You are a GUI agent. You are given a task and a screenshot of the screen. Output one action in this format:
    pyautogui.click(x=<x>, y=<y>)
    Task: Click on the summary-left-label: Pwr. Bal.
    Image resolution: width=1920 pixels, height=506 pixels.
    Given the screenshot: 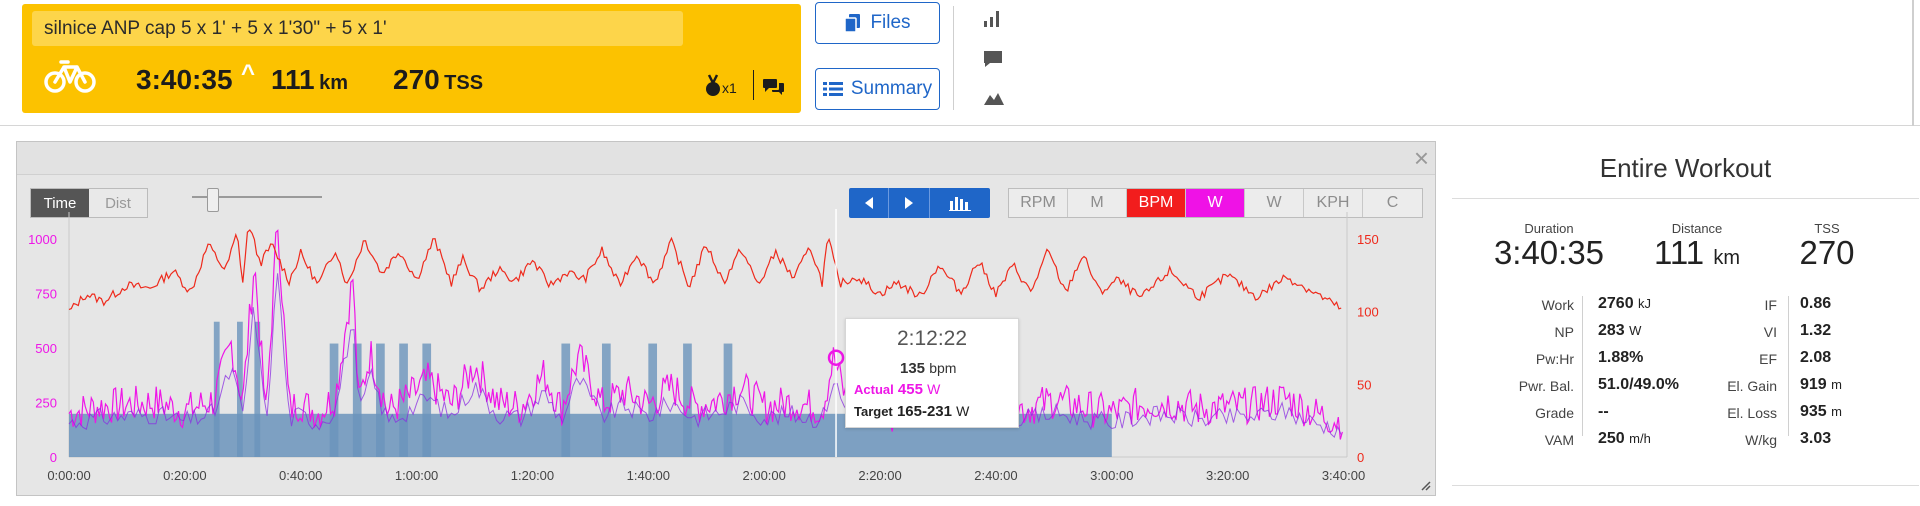 What is the action you would take?
    pyautogui.click(x=1546, y=386)
    